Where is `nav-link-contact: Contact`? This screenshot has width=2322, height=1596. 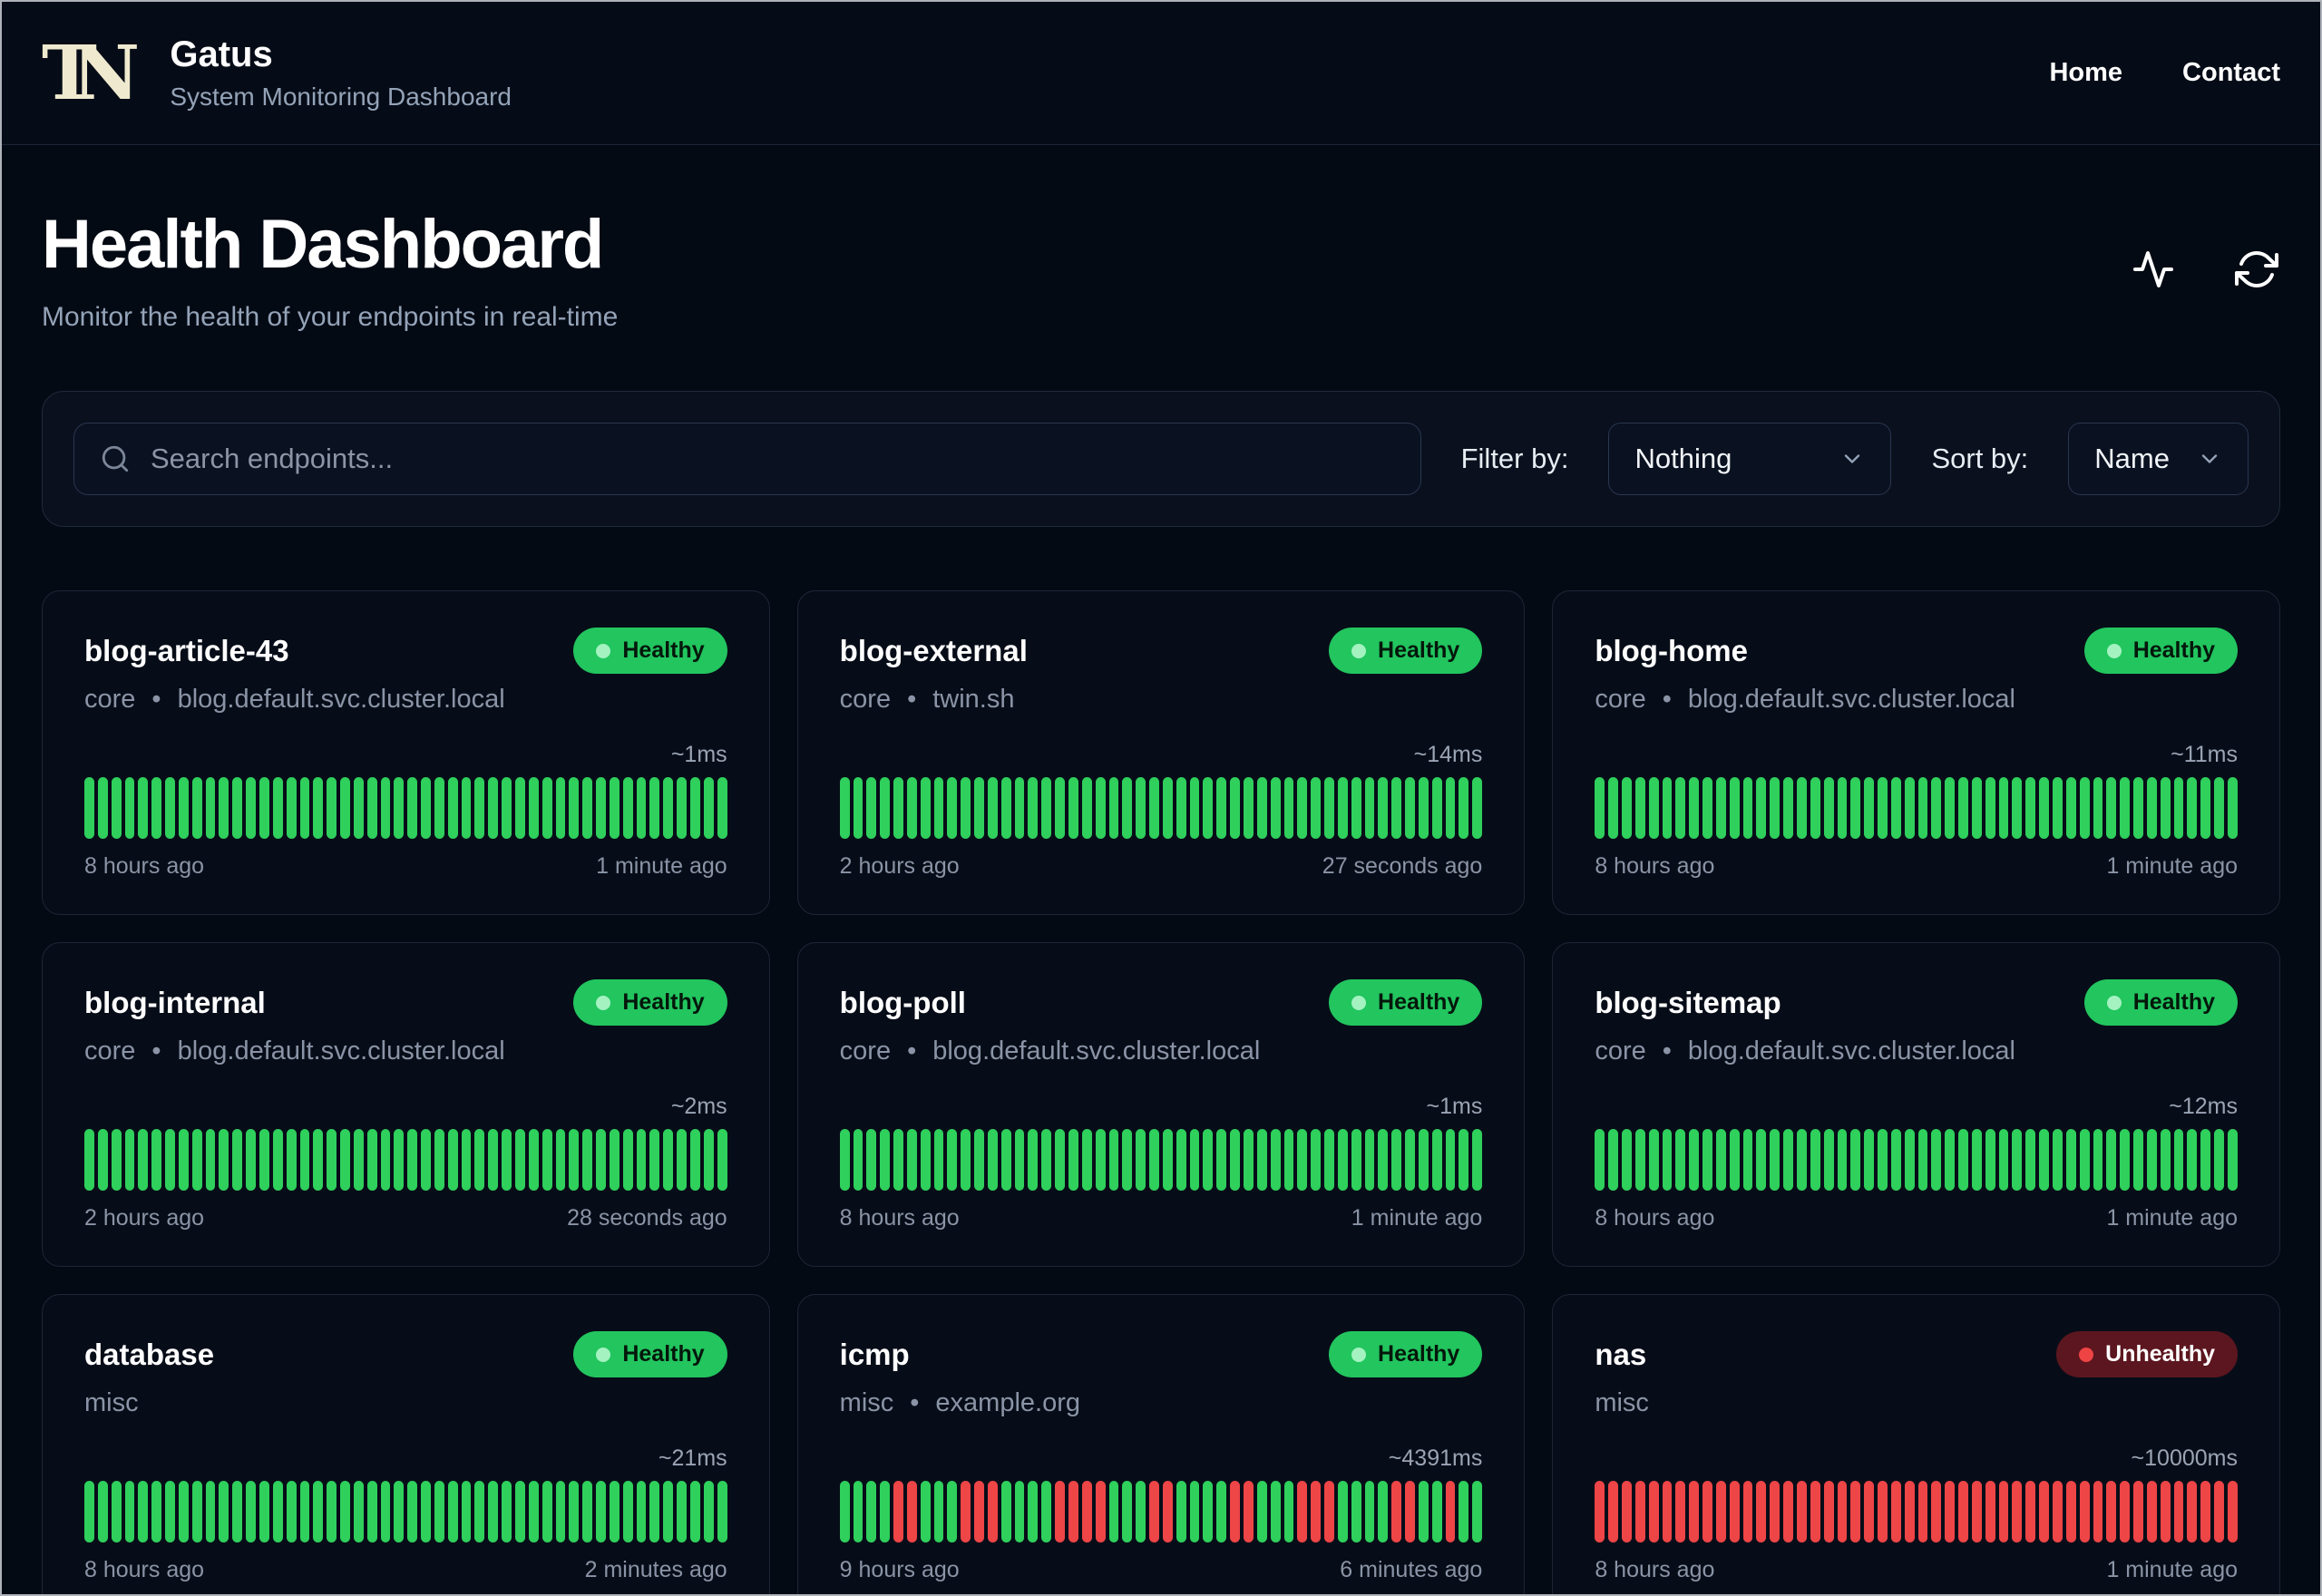 nav-link-contact: Contact is located at coordinates (2231, 73).